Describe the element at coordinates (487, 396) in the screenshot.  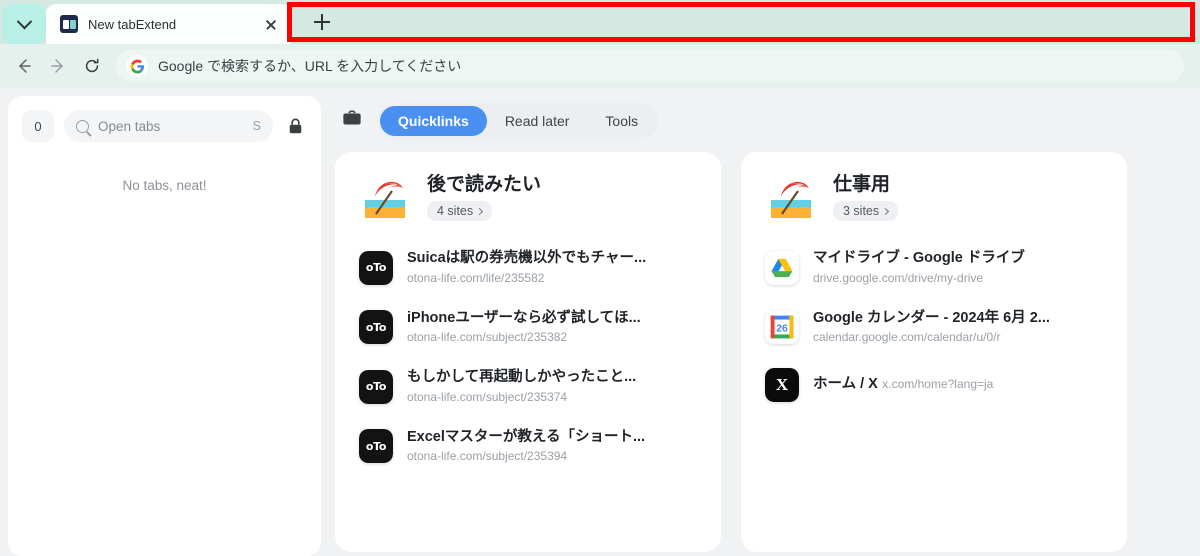
I see `list-item-url: otona-life.com/subject/235374` at that location.